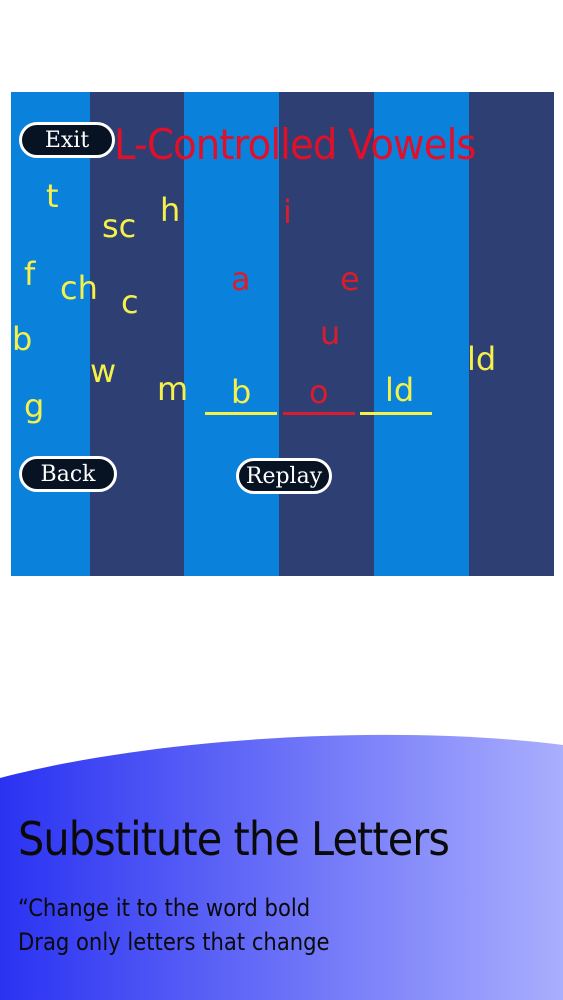 This screenshot has width=563, height=1000. Describe the element at coordinates (174, 942) in the screenshot. I see `instruction-line: Drag only letters that change` at that location.